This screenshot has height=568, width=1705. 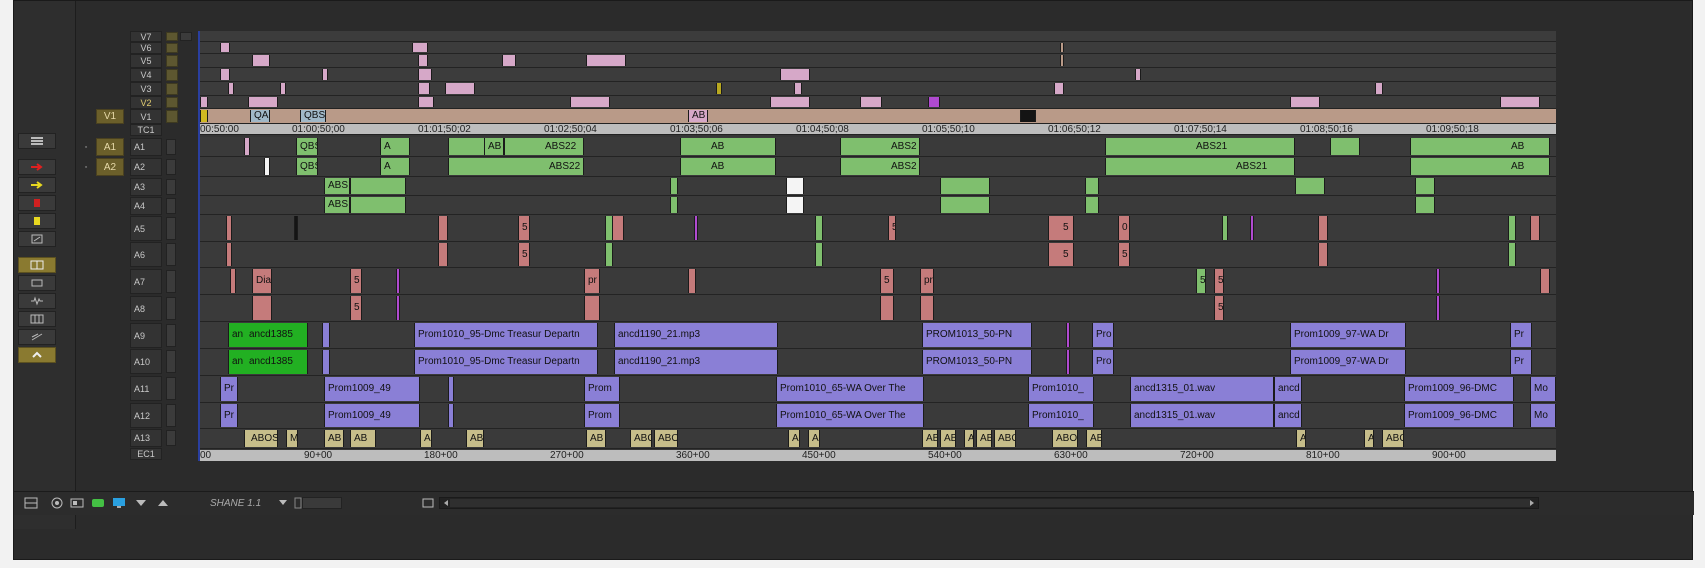 What do you see at coordinates (137, 308) in the screenshot?
I see `track-header-a8: A8` at bounding box center [137, 308].